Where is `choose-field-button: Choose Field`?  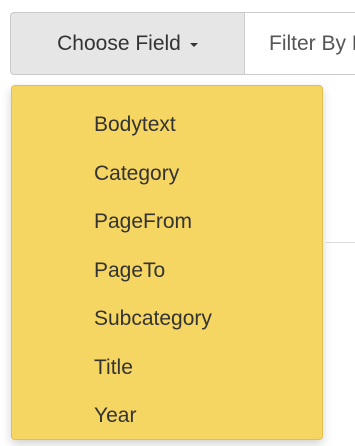
choose-field-button: Choose Field is located at coordinates (127, 43).